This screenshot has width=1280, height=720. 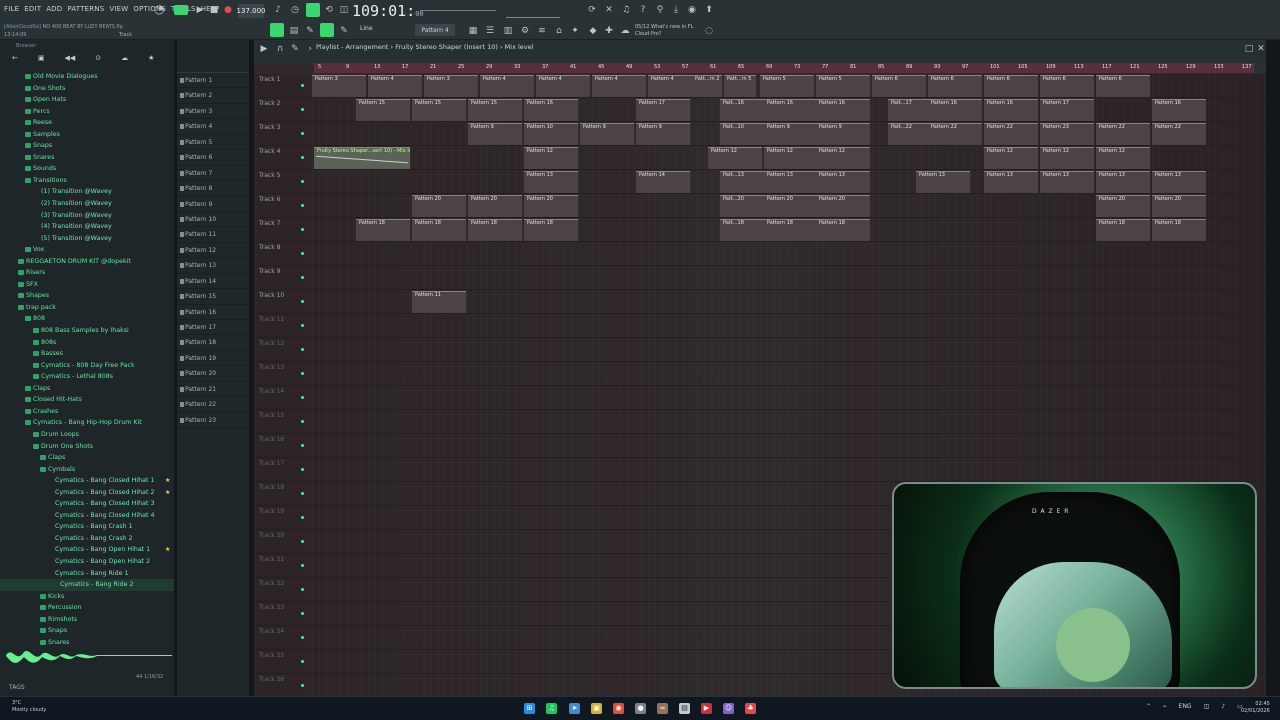 What do you see at coordinates (15, 58) in the screenshot?
I see `back-arrow-icon: ←` at bounding box center [15, 58].